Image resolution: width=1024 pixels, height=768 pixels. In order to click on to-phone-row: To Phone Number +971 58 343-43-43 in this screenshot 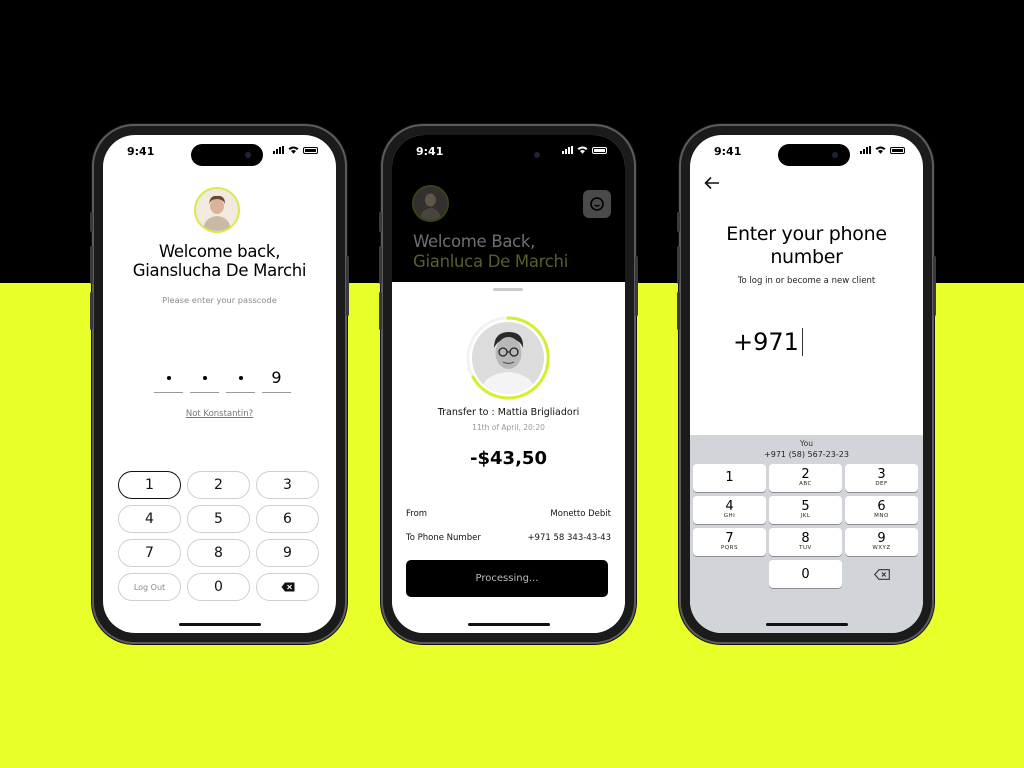, I will do `click(508, 538)`.